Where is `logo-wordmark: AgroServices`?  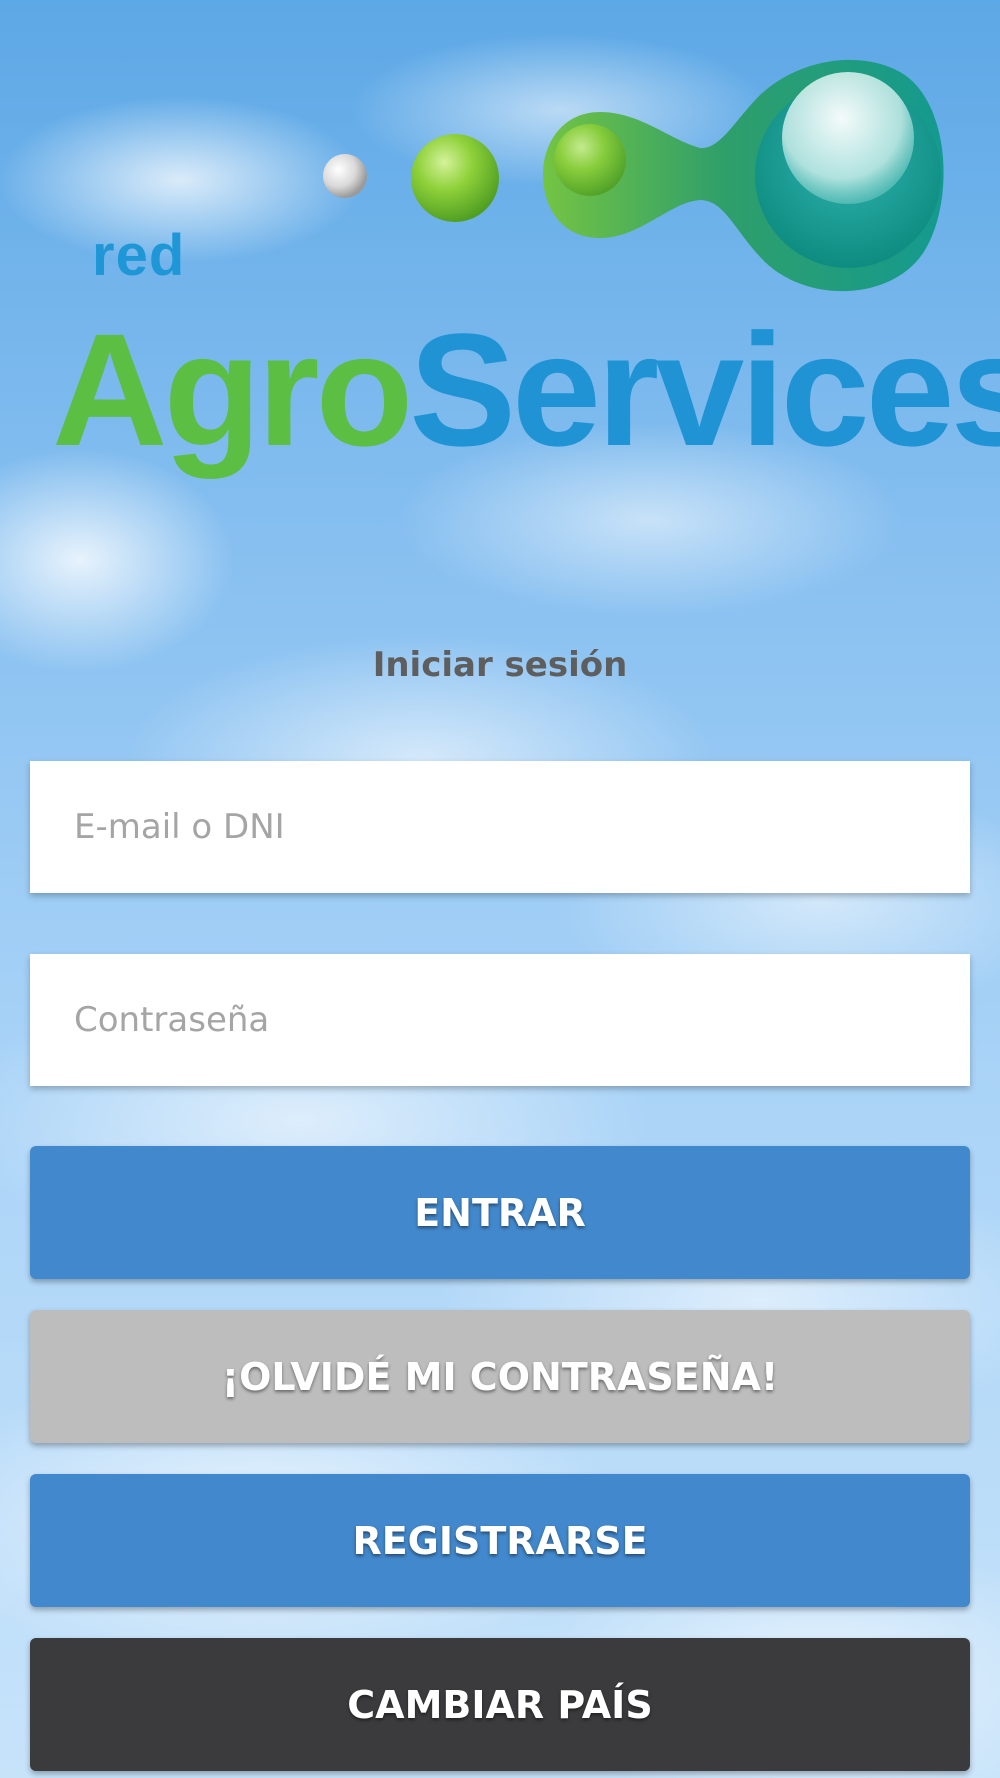
logo-wordmark: AgroServices is located at coordinates (526, 390).